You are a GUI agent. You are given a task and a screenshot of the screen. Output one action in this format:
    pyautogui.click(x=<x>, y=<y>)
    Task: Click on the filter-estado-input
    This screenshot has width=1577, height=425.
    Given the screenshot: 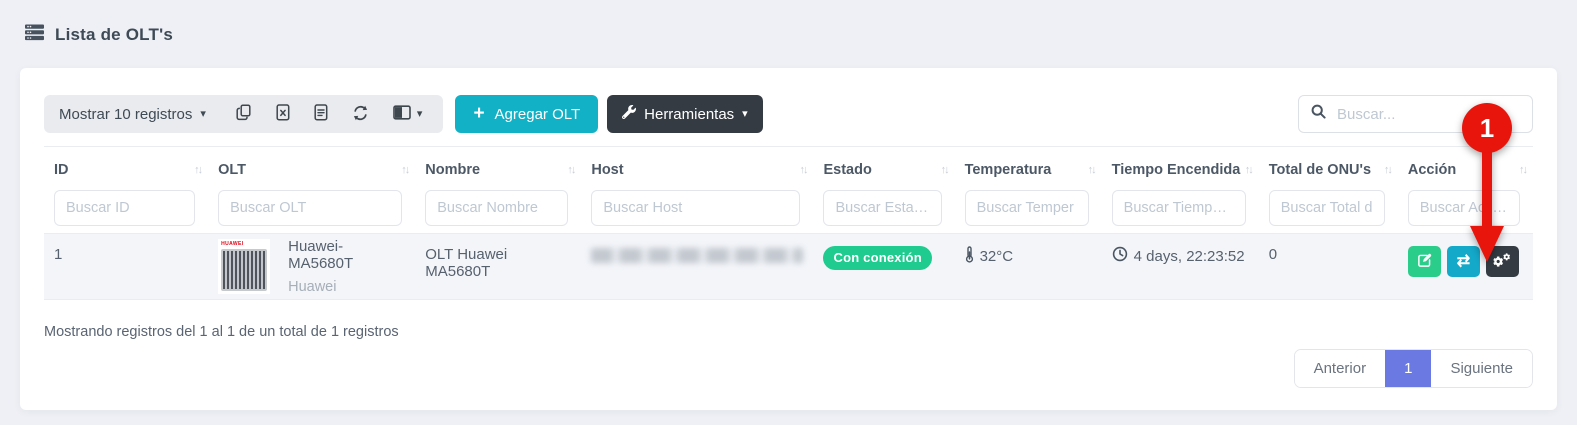 What is the action you would take?
    pyautogui.click(x=882, y=208)
    